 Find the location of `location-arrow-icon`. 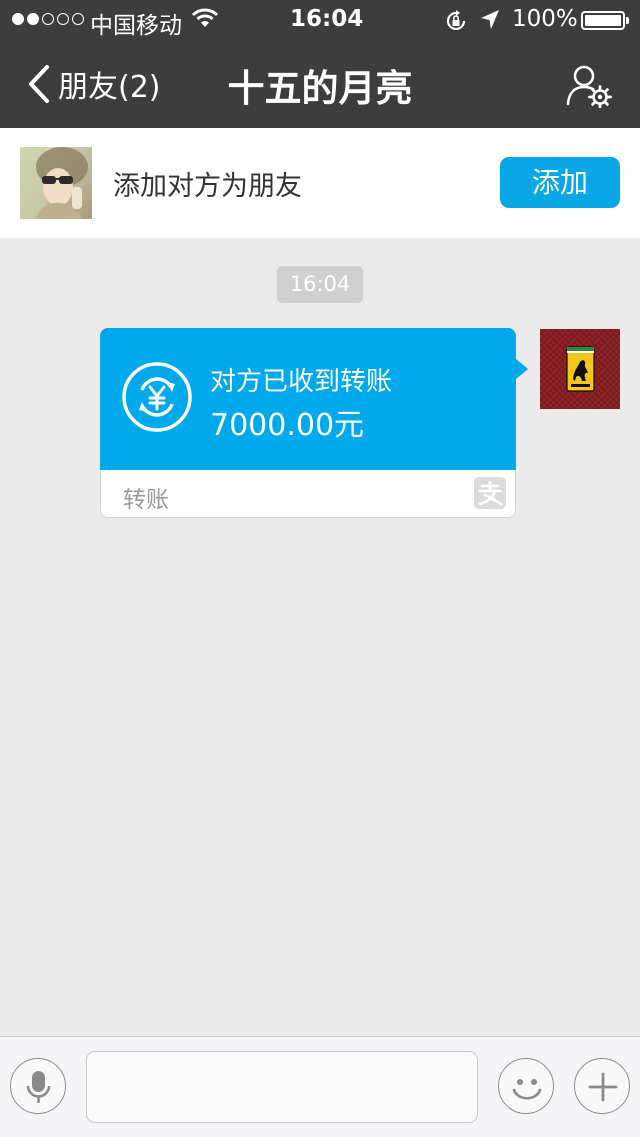

location-arrow-icon is located at coordinates (490, 23).